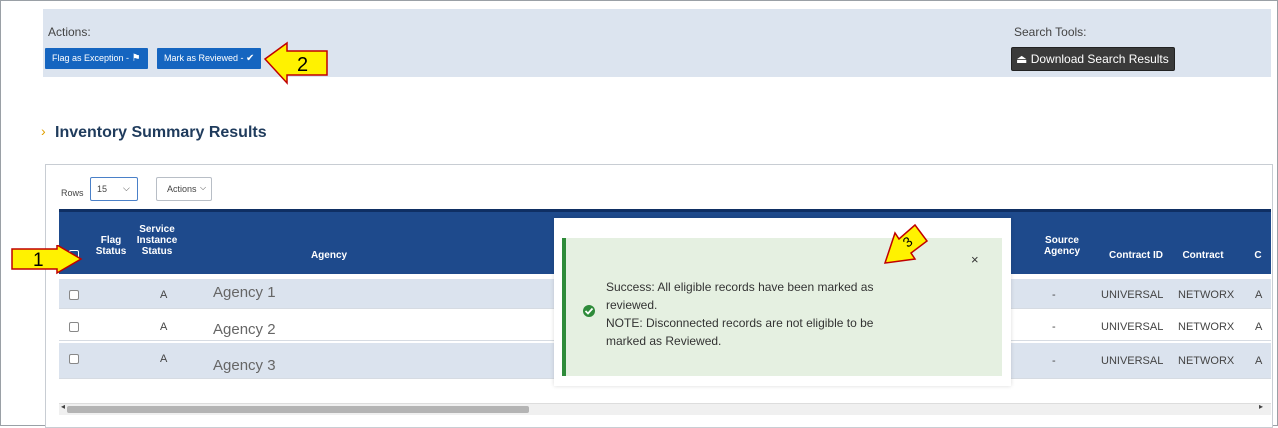  Describe the element at coordinates (1136, 255) in the screenshot. I see `header-contract-id: Contract ID` at that location.